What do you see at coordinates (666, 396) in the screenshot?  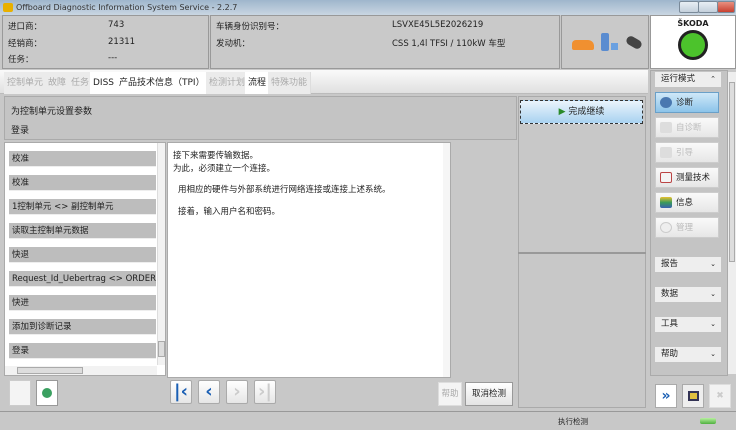 I see `expand-button: »` at bounding box center [666, 396].